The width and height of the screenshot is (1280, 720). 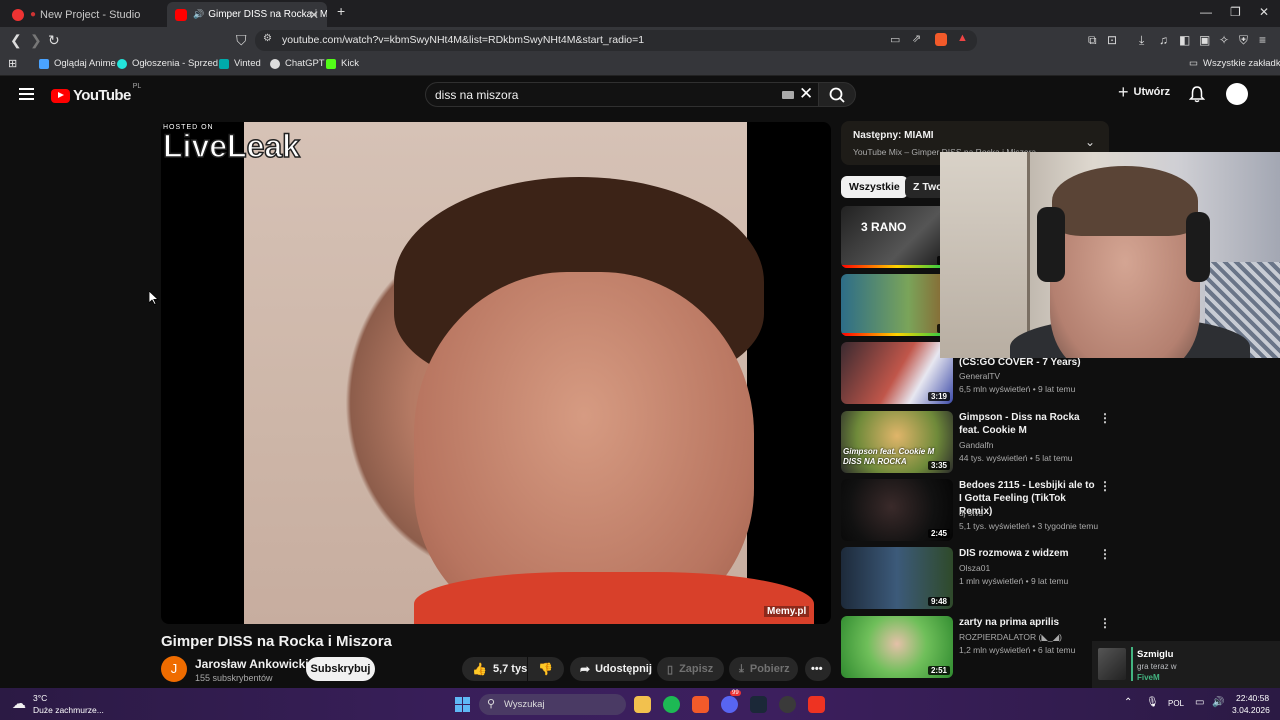 I want to click on menu-icon: ≡, so click(x=1262, y=40).